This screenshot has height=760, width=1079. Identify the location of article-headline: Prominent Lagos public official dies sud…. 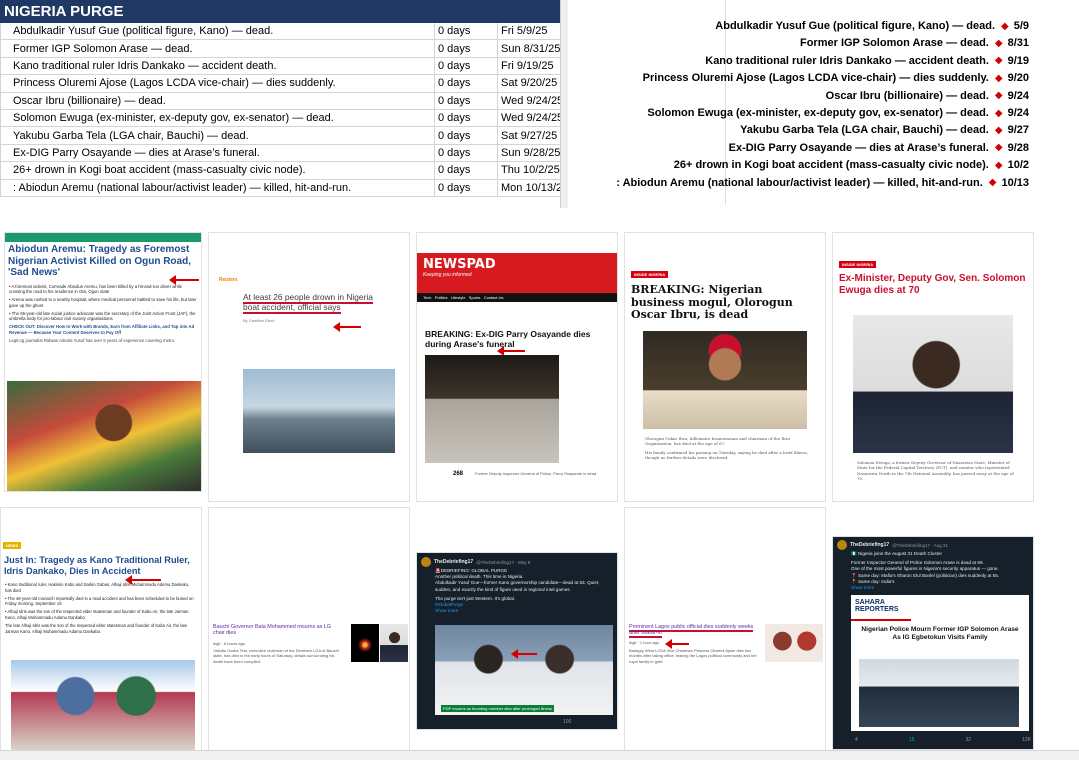
(696, 631).